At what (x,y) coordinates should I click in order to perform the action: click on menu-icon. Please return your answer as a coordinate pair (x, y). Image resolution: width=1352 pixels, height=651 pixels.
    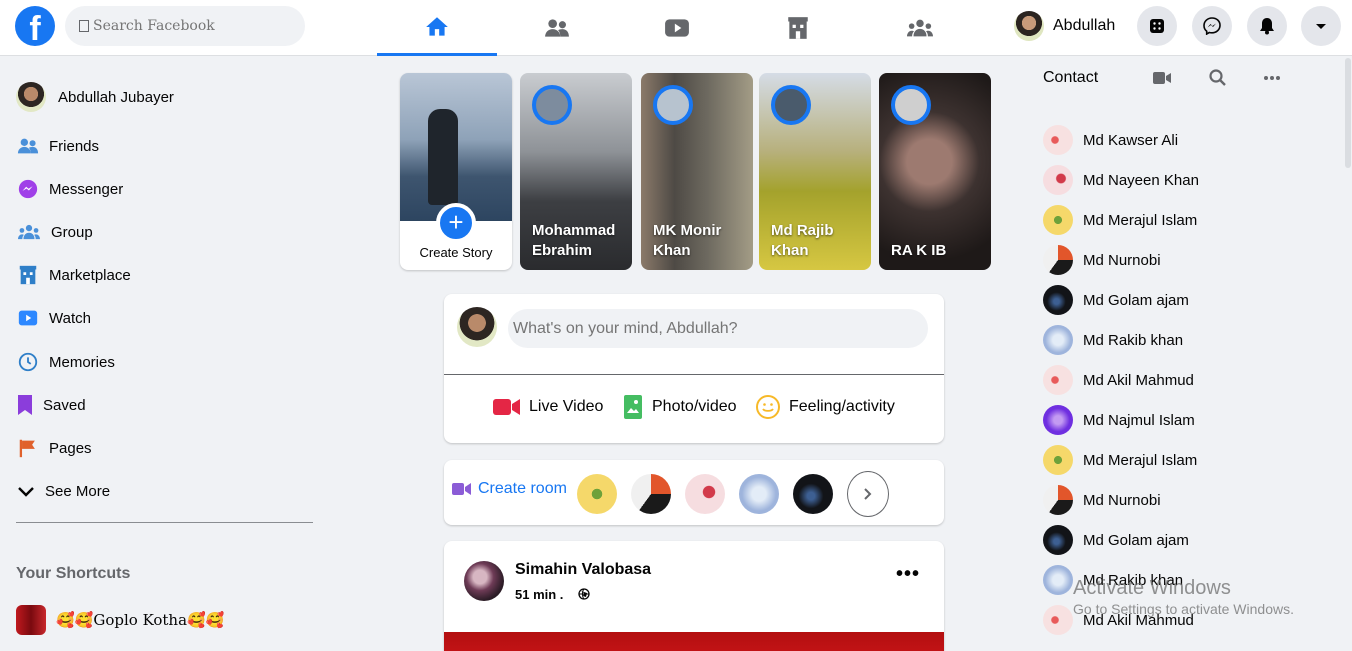
    Looking at the image, I should click on (1157, 26).